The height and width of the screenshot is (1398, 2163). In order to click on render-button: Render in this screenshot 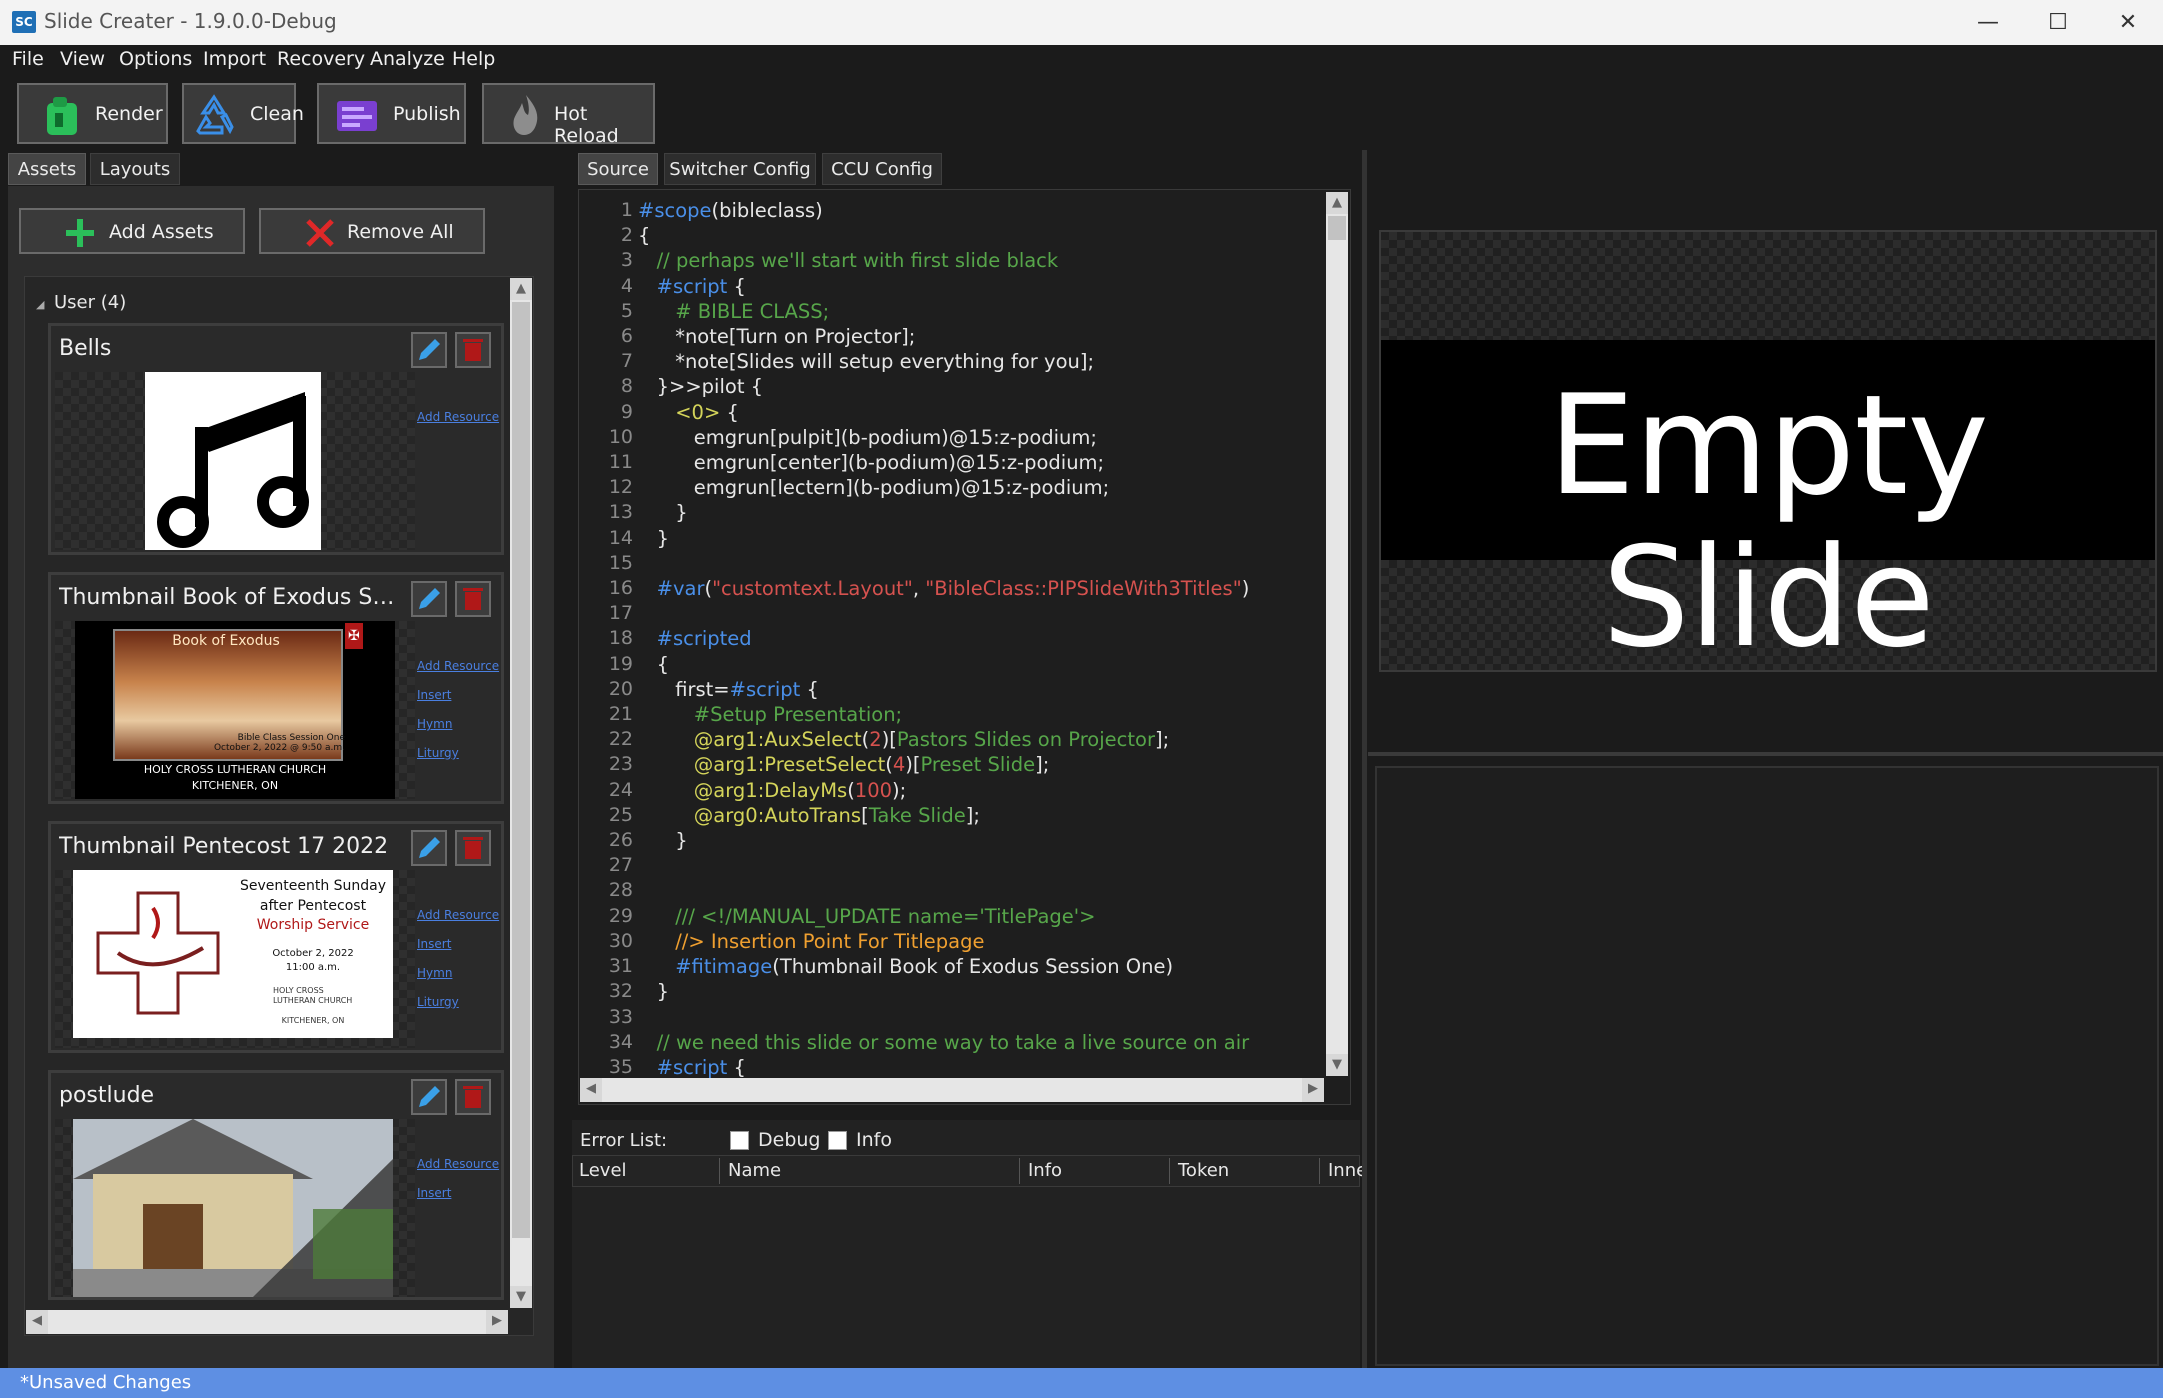, I will do `click(92, 113)`.